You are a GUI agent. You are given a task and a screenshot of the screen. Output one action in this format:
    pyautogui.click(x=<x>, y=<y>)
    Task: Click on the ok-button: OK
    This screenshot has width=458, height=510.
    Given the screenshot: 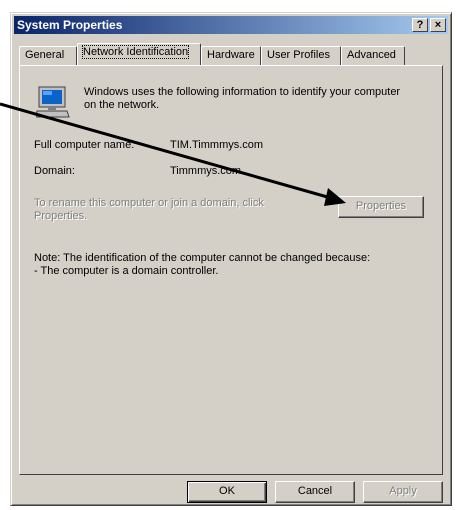 What is the action you would take?
    pyautogui.click(x=227, y=492)
    